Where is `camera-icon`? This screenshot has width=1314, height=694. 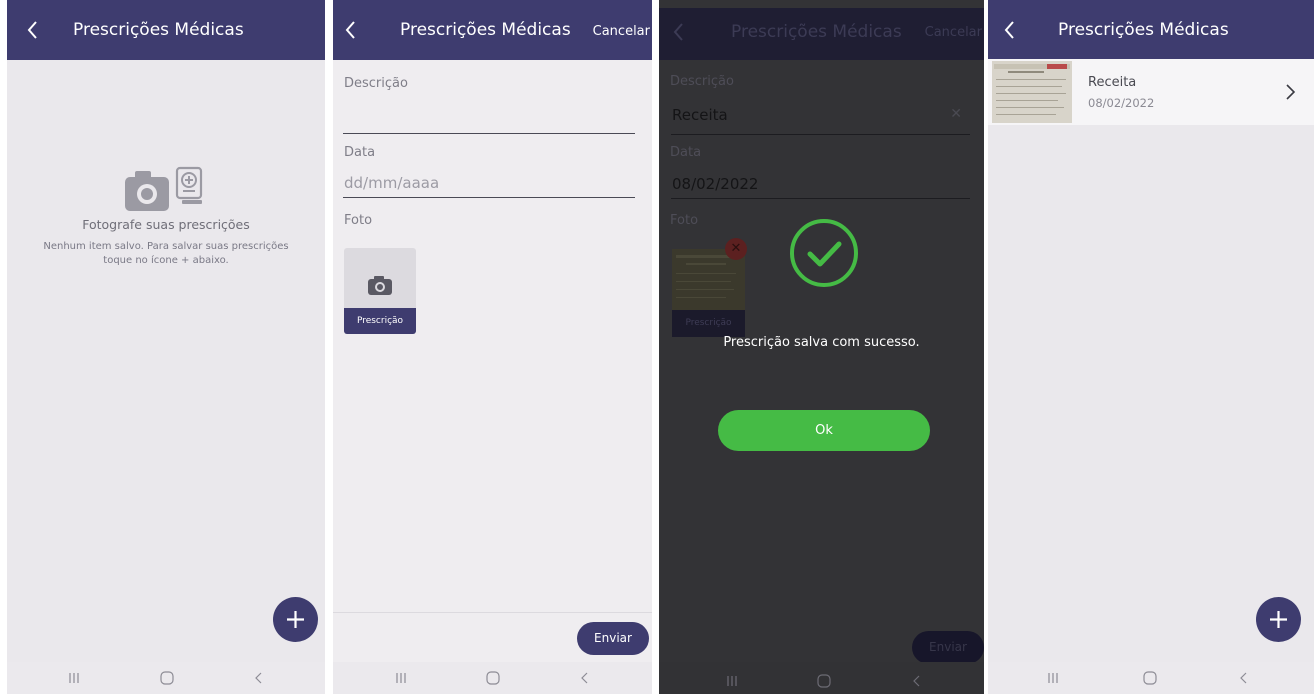
camera-icon is located at coordinates (380, 285).